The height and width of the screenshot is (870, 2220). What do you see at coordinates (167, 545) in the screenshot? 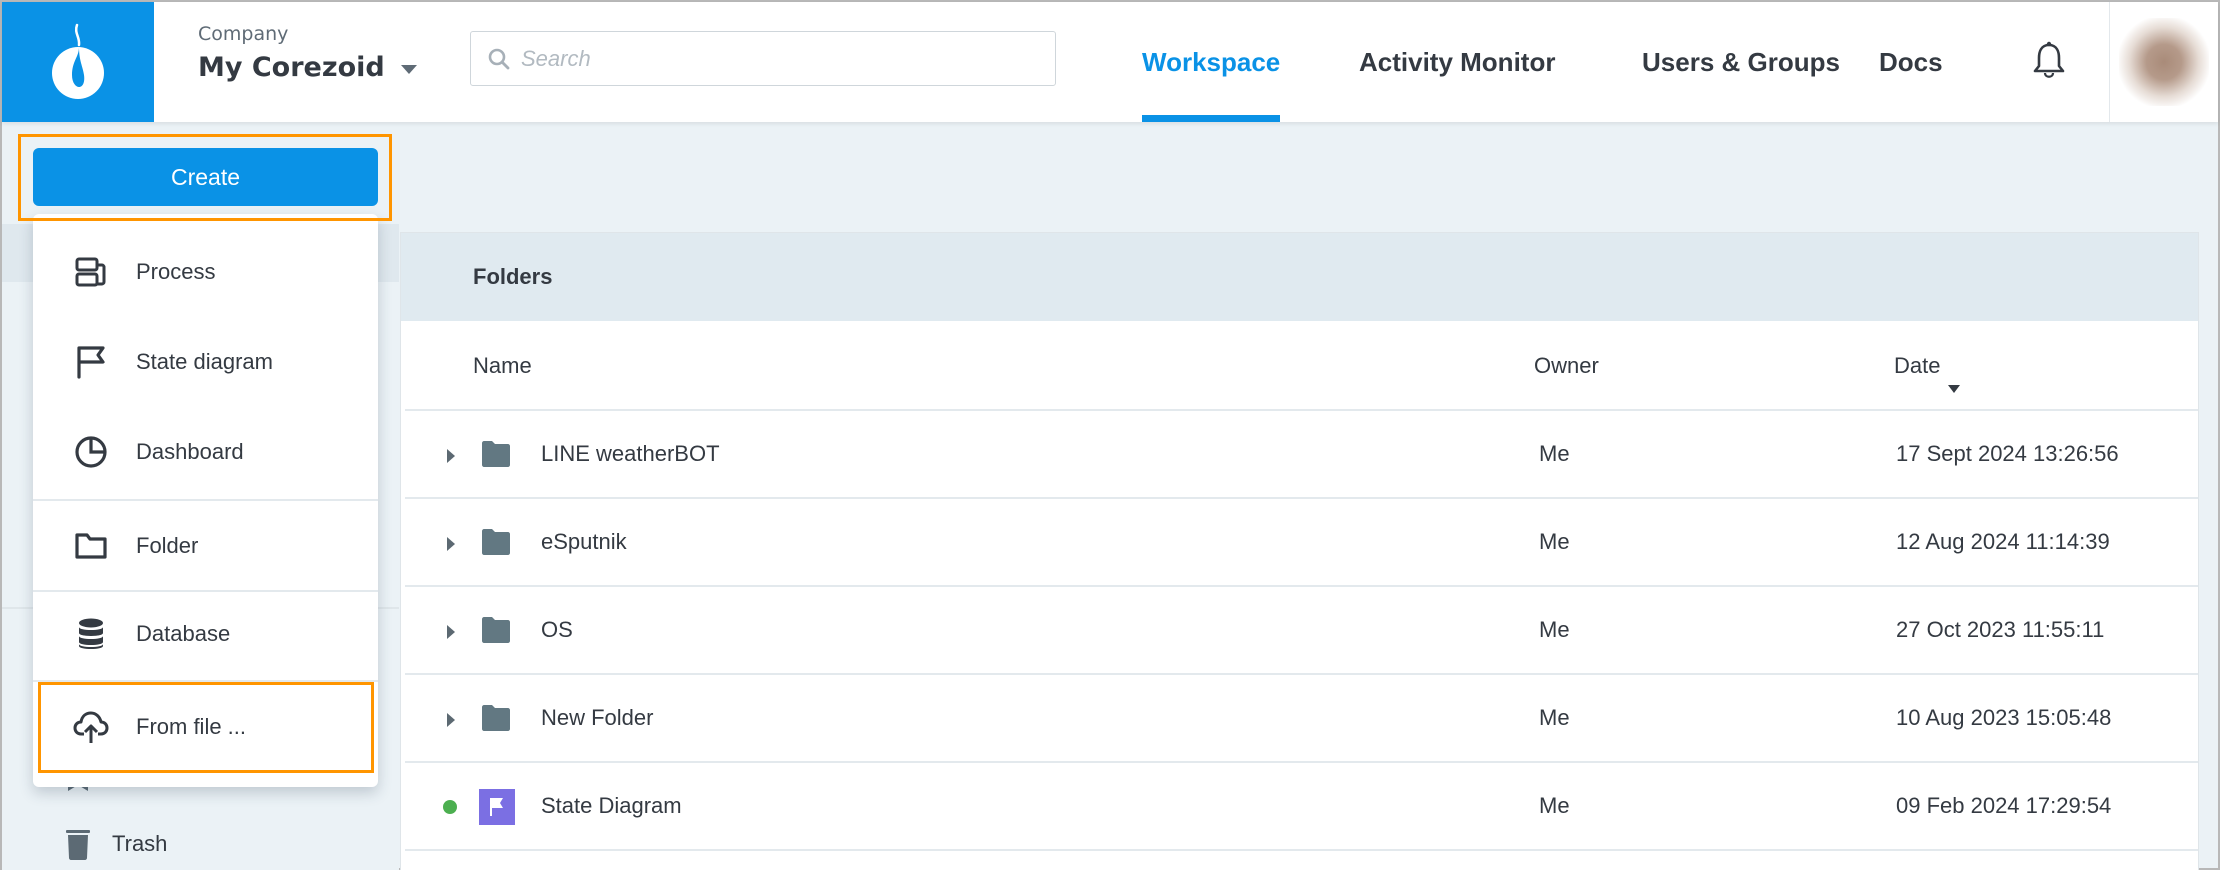
I see `menu-item-label: Folder` at bounding box center [167, 545].